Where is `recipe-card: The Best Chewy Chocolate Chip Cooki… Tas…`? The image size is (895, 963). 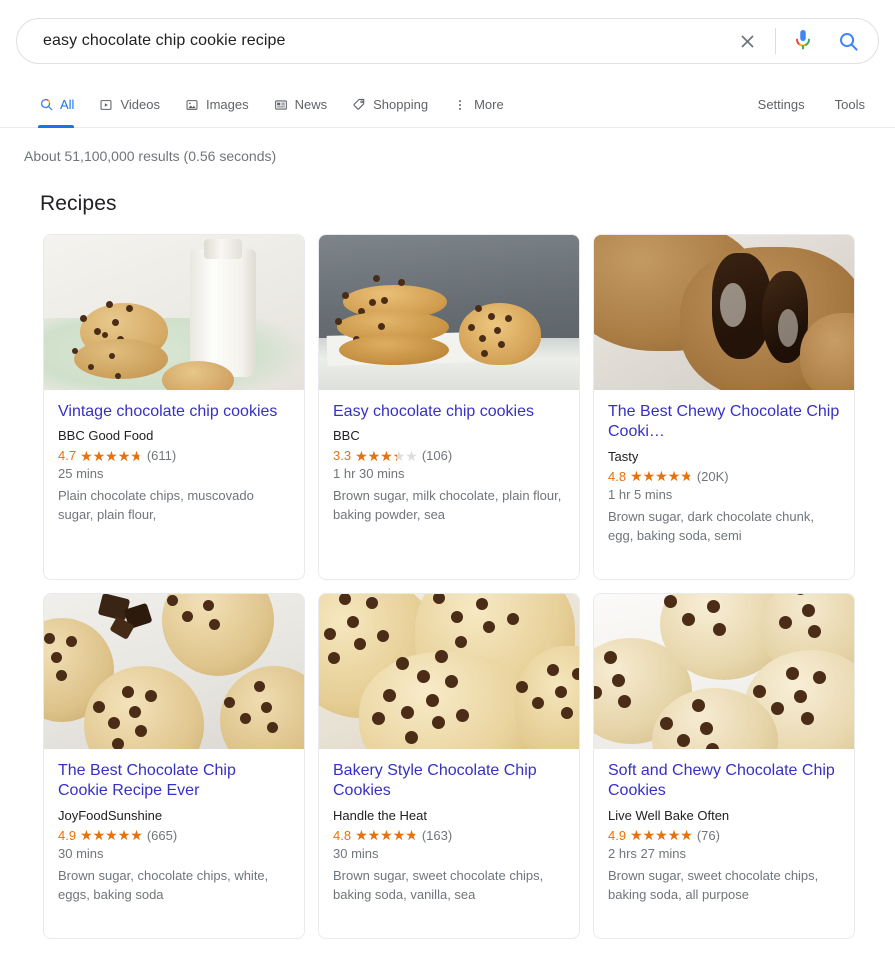 recipe-card: The Best Chewy Chocolate Chip Cooki… Tas… is located at coordinates (724, 407).